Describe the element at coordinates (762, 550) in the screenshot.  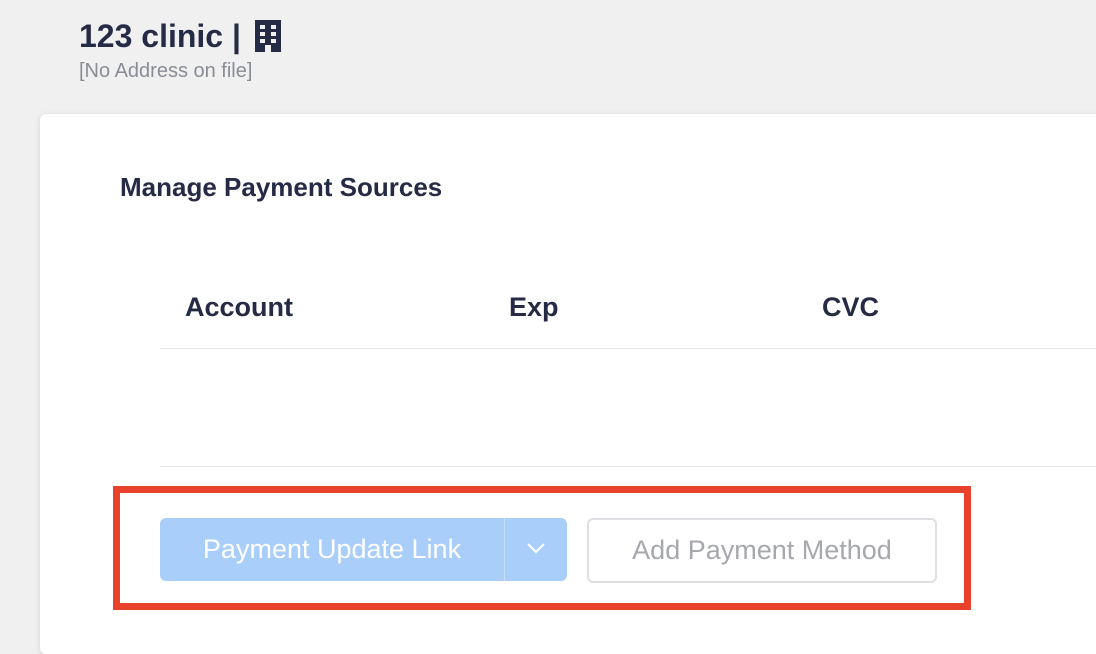
I see `add-payment-method-button: Add Payment Method` at that location.